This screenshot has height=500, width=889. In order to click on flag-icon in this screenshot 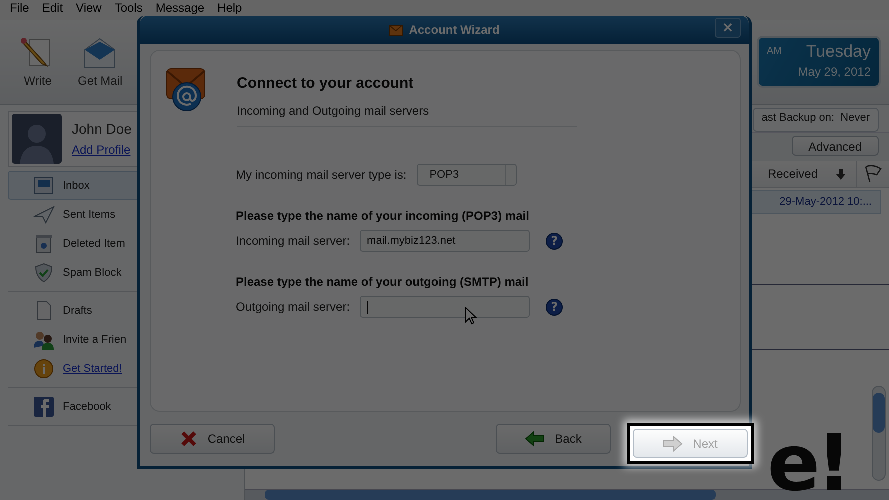, I will do `click(873, 174)`.